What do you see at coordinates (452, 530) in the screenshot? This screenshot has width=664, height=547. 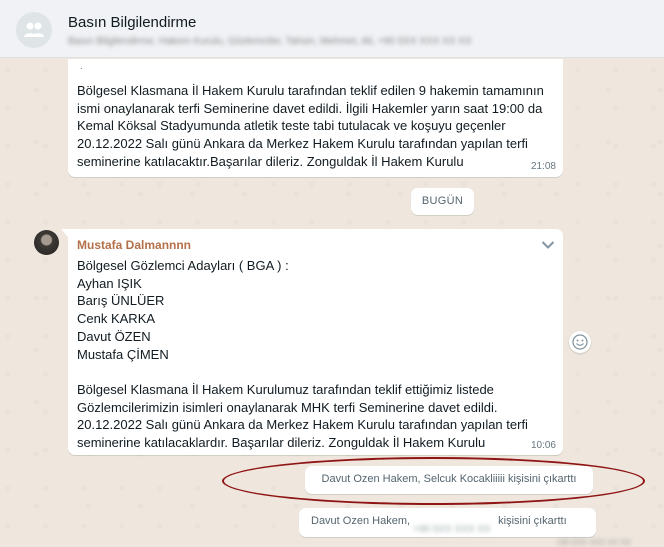 I see `redacted-text: +90 5XX XXX XX` at bounding box center [452, 530].